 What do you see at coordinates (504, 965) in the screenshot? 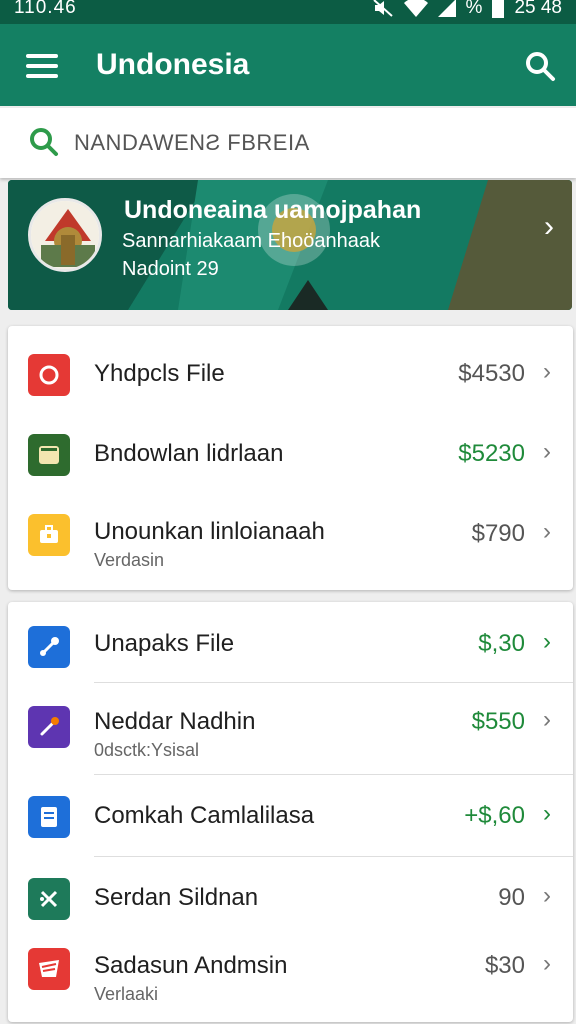
I see `item-price: $30` at bounding box center [504, 965].